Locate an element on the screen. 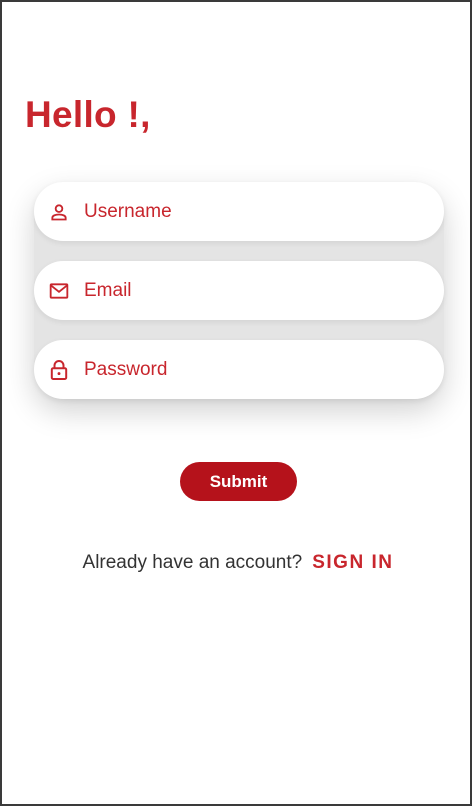 The image size is (472, 806). account-question: Already have an account? is located at coordinates (192, 562).